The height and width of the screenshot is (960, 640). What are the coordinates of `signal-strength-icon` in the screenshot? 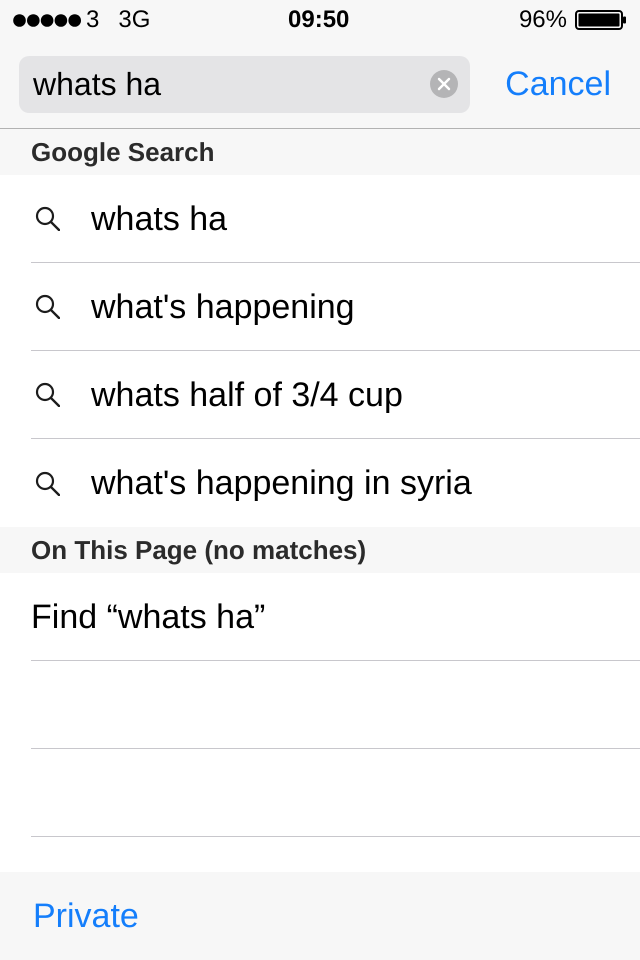 It's located at (47, 20).